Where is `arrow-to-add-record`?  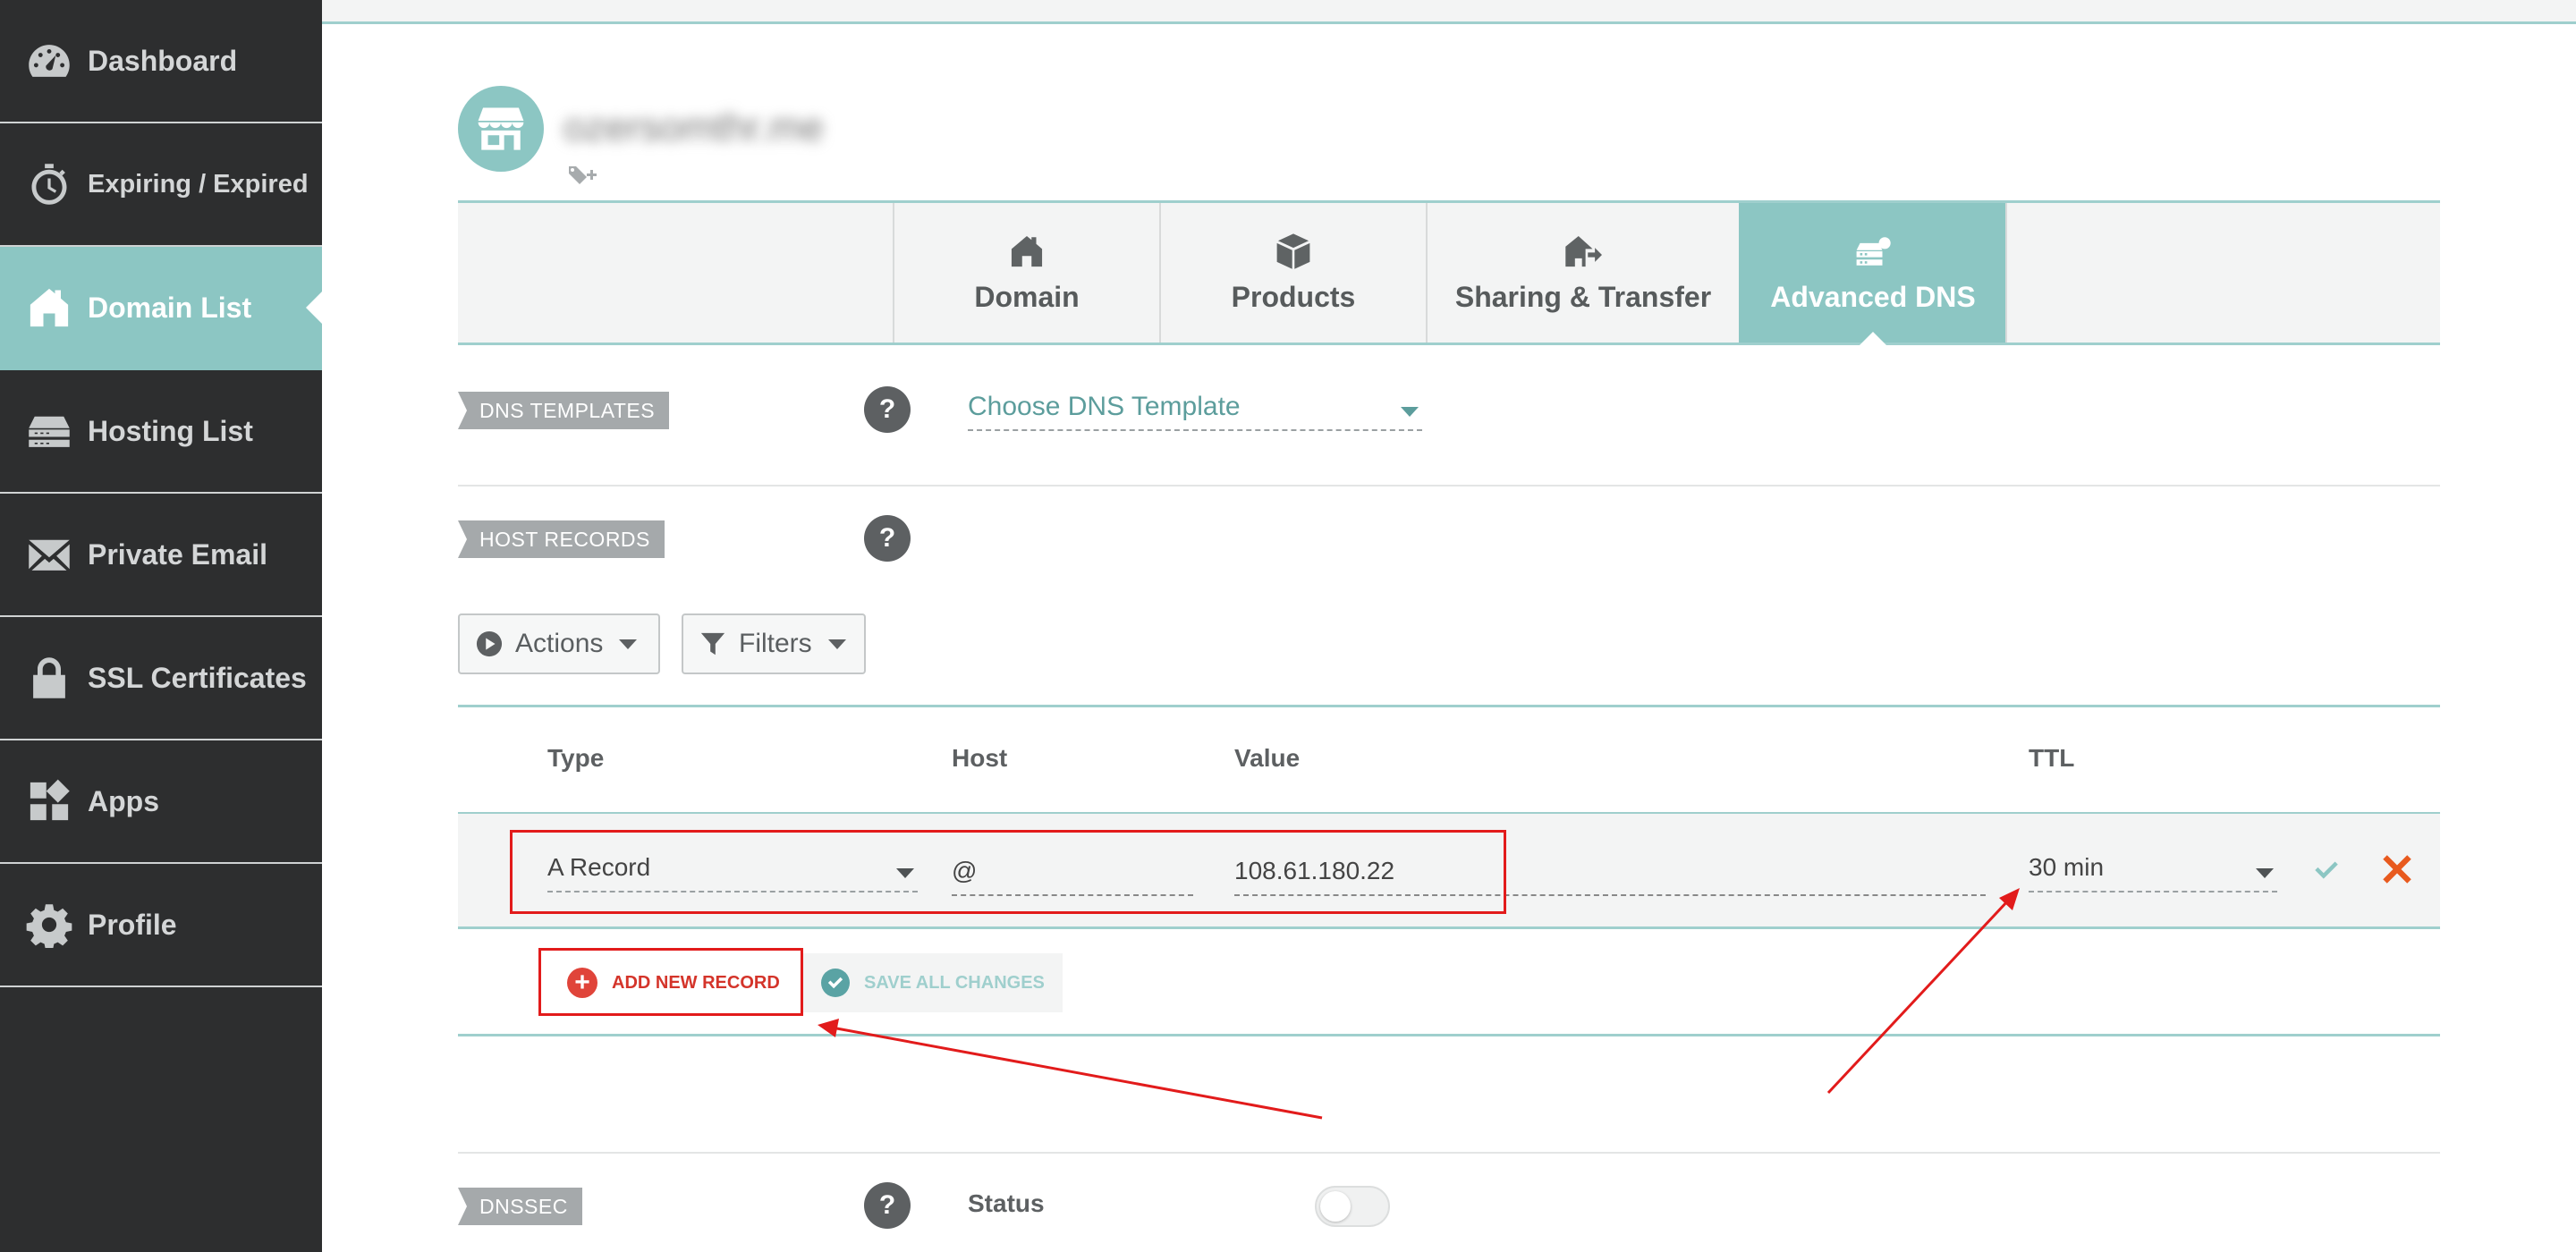
arrow-to-add-record is located at coordinates (1070, 1069).